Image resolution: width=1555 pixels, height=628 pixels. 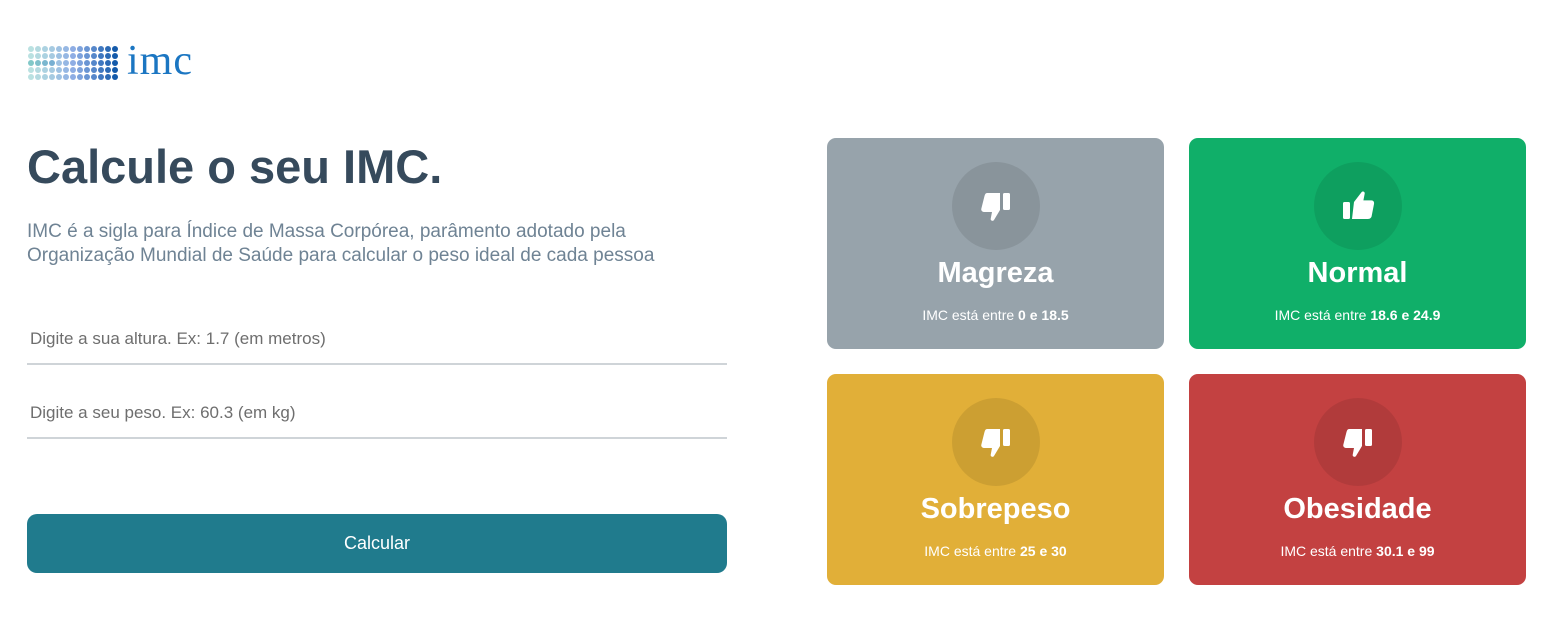 What do you see at coordinates (377, 414) in the screenshot?
I see `peso-input` at bounding box center [377, 414].